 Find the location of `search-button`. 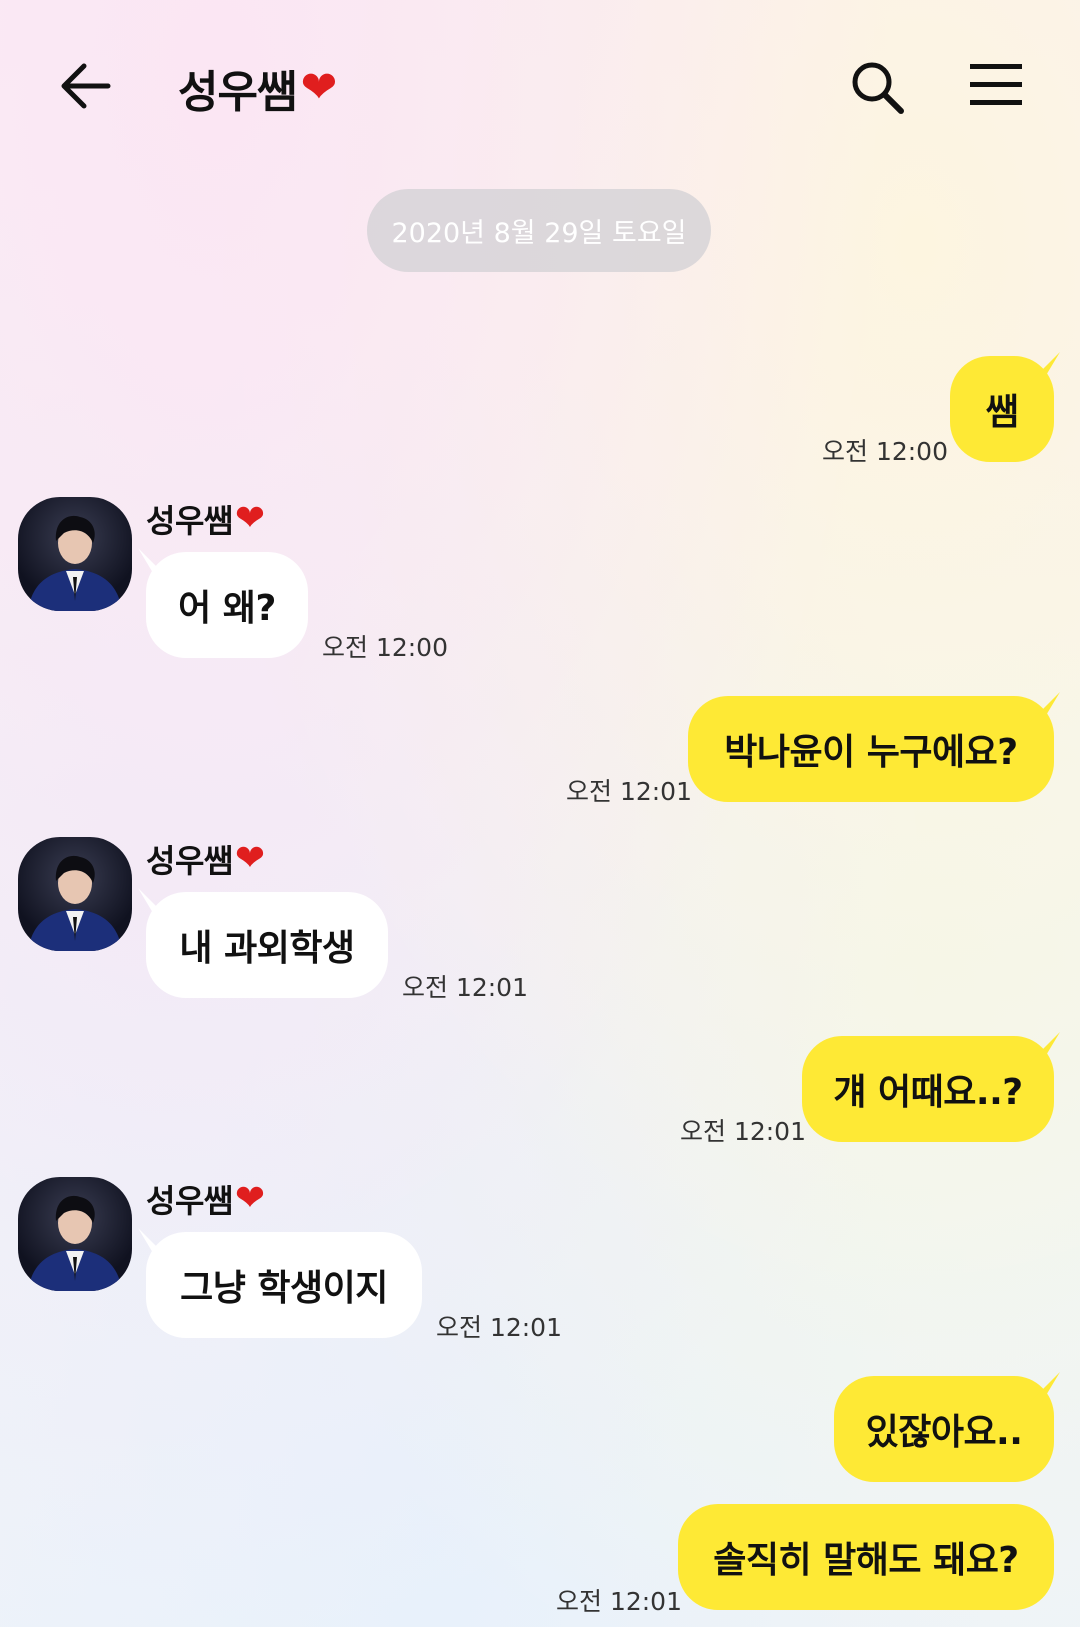

search-button is located at coordinates (877, 87).